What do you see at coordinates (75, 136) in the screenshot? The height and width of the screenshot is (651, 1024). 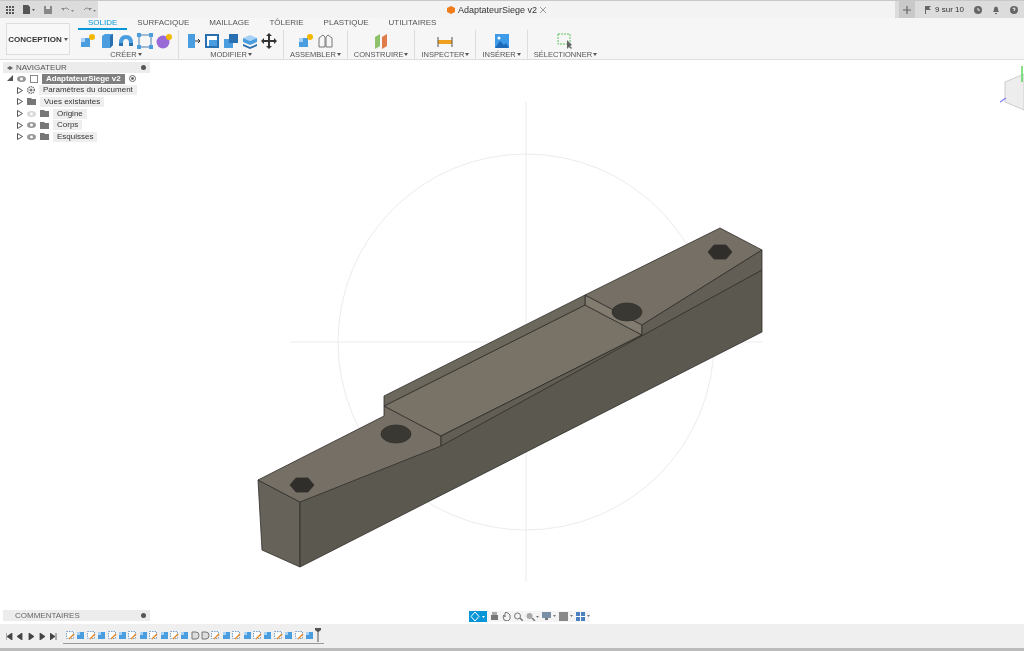 I see `tree-item: Esquisses` at bounding box center [75, 136].